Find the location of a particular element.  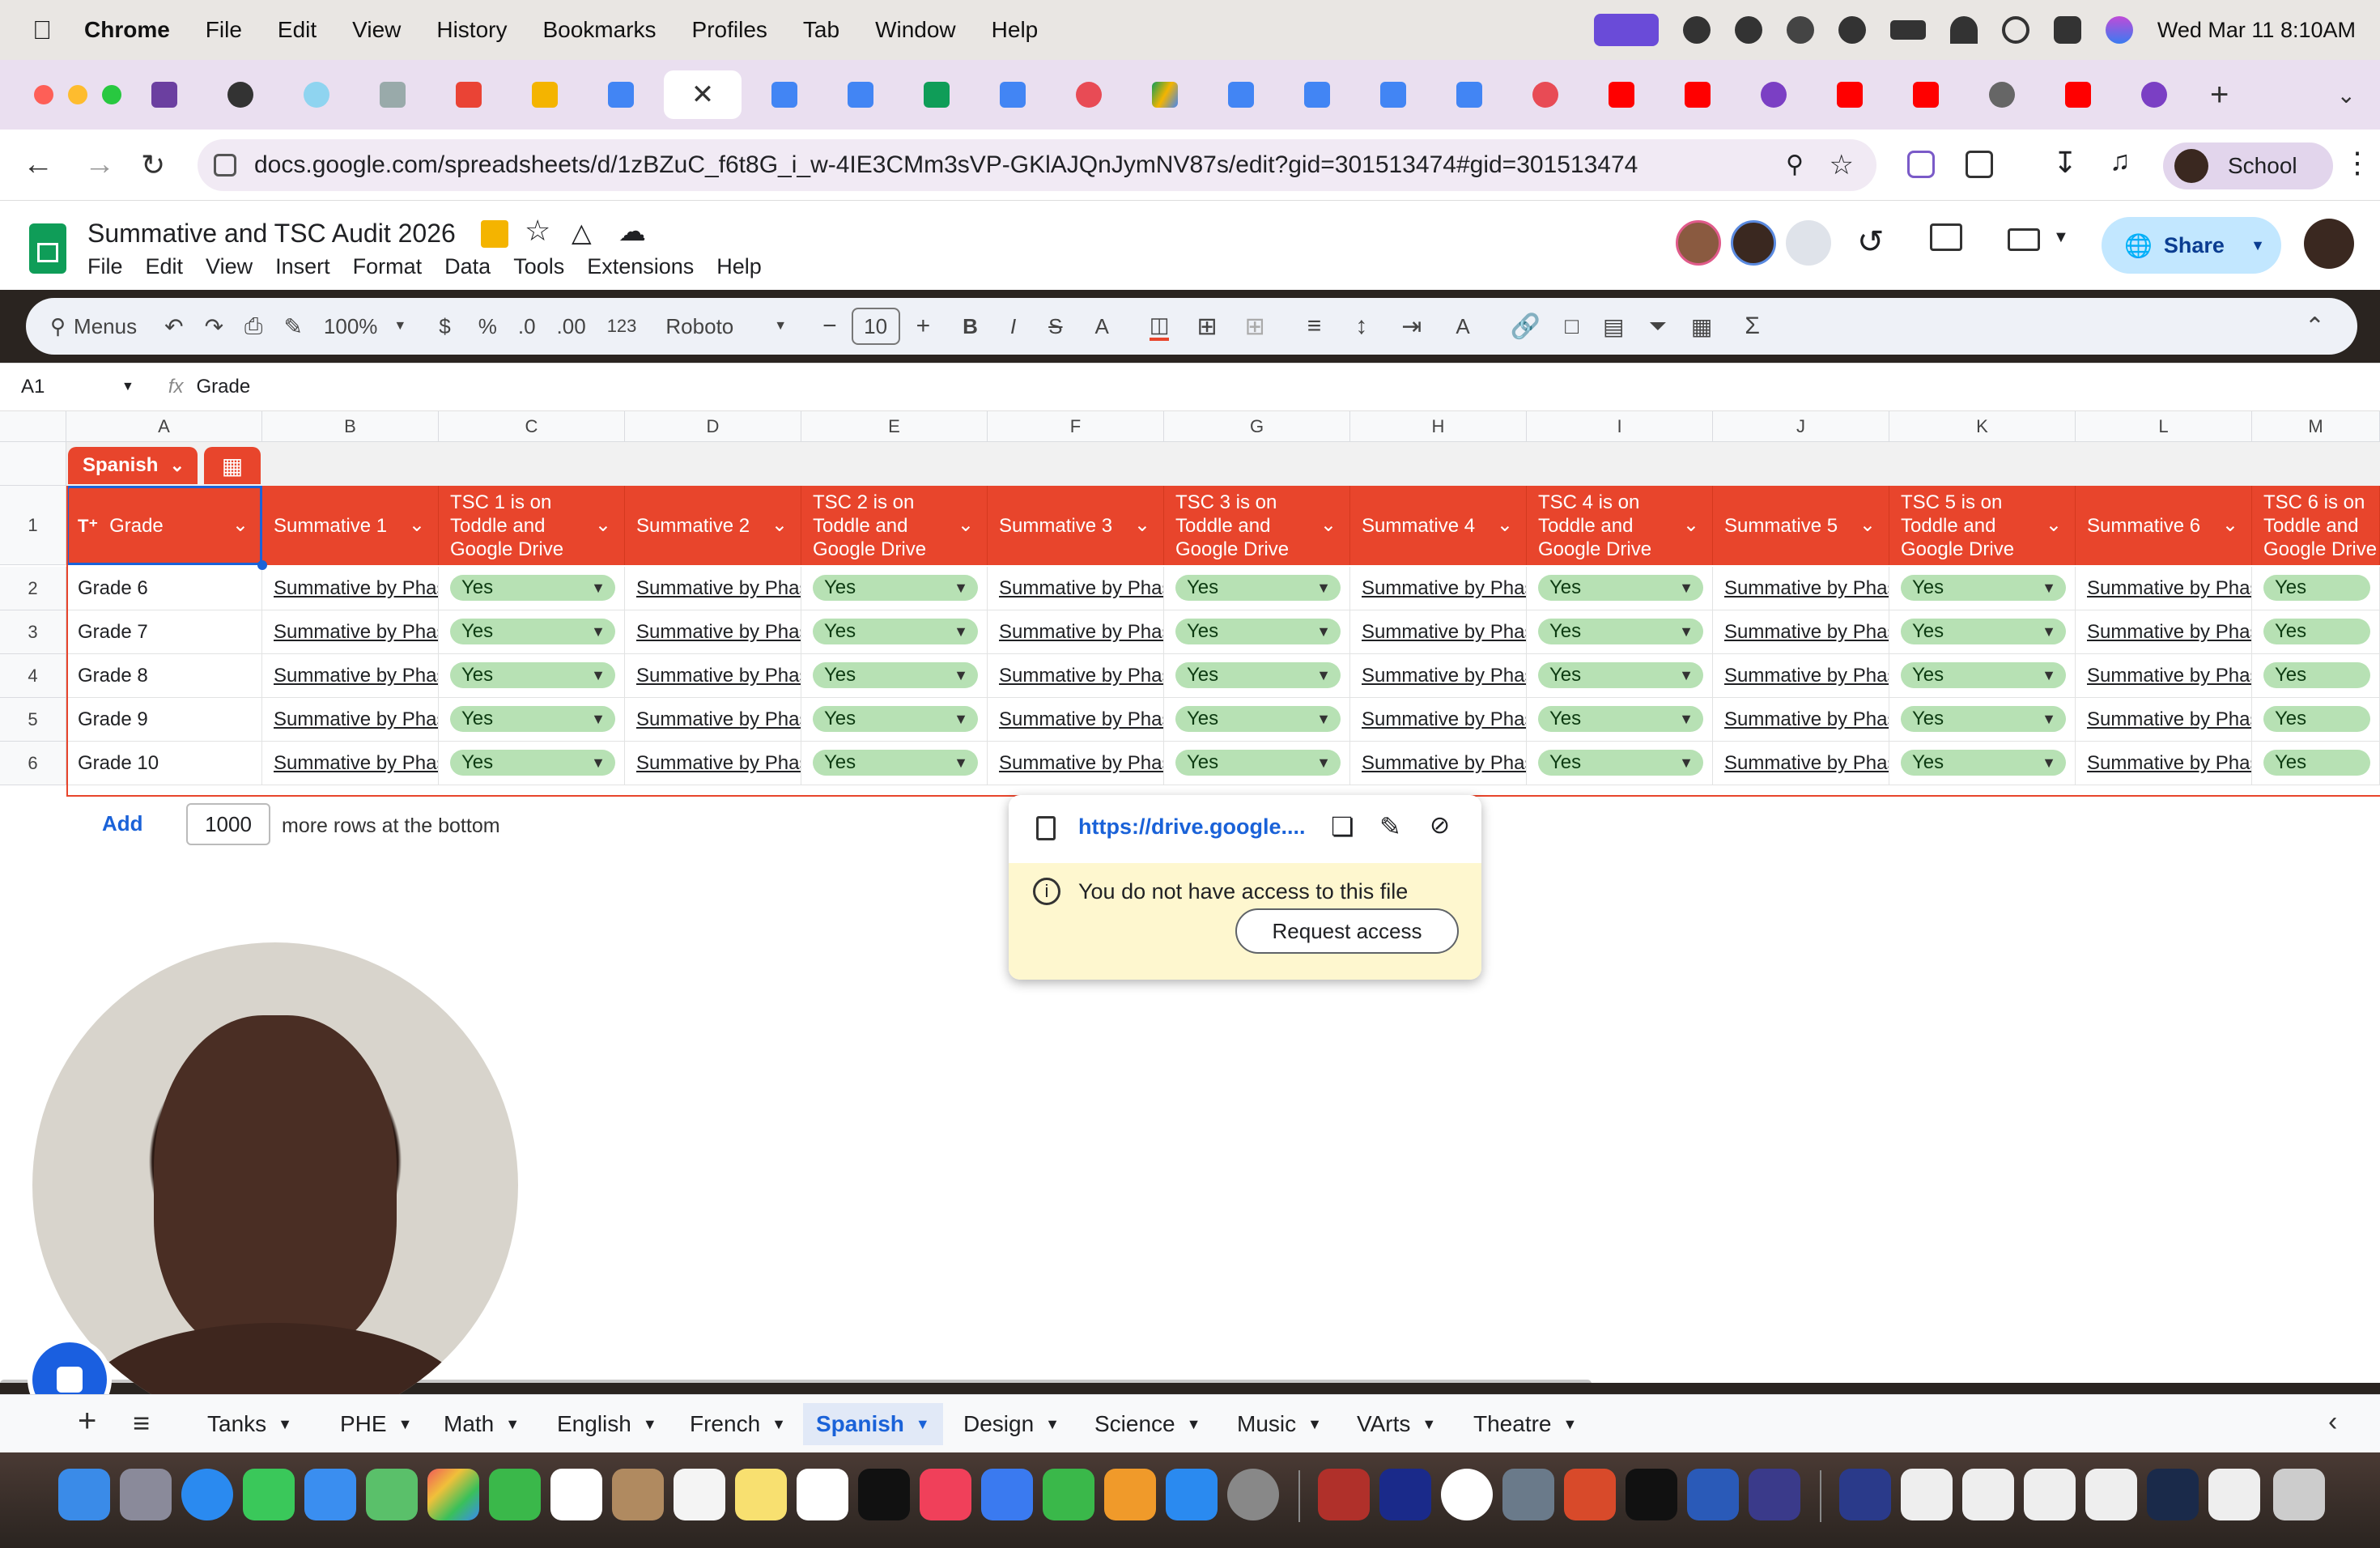

menu-help: Help is located at coordinates (739, 266).